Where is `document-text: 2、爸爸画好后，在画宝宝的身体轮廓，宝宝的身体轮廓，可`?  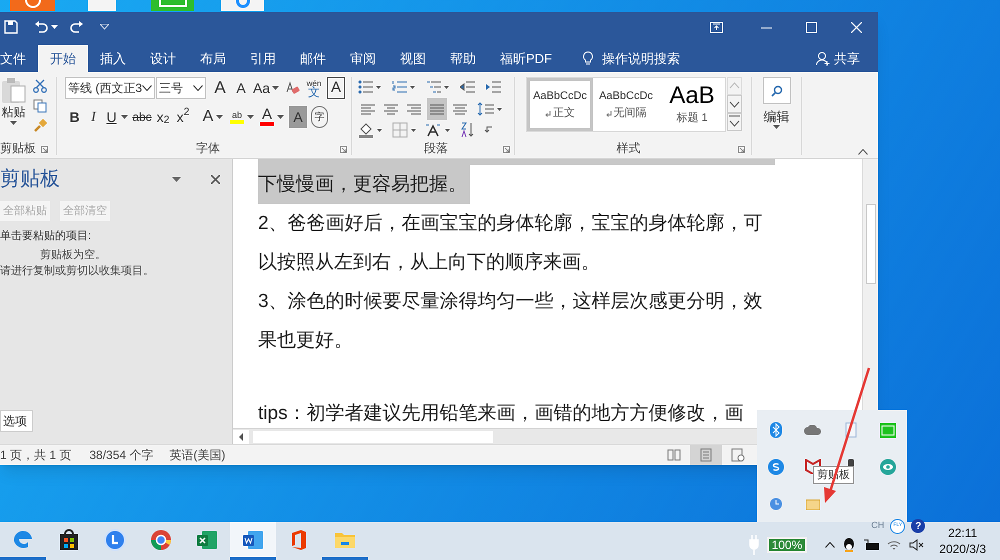
document-text: 2、爸爸画好后，在画宝宝的身体轮廓，宝宝的身体轮廓，可 is located at coordinates (510, 224).